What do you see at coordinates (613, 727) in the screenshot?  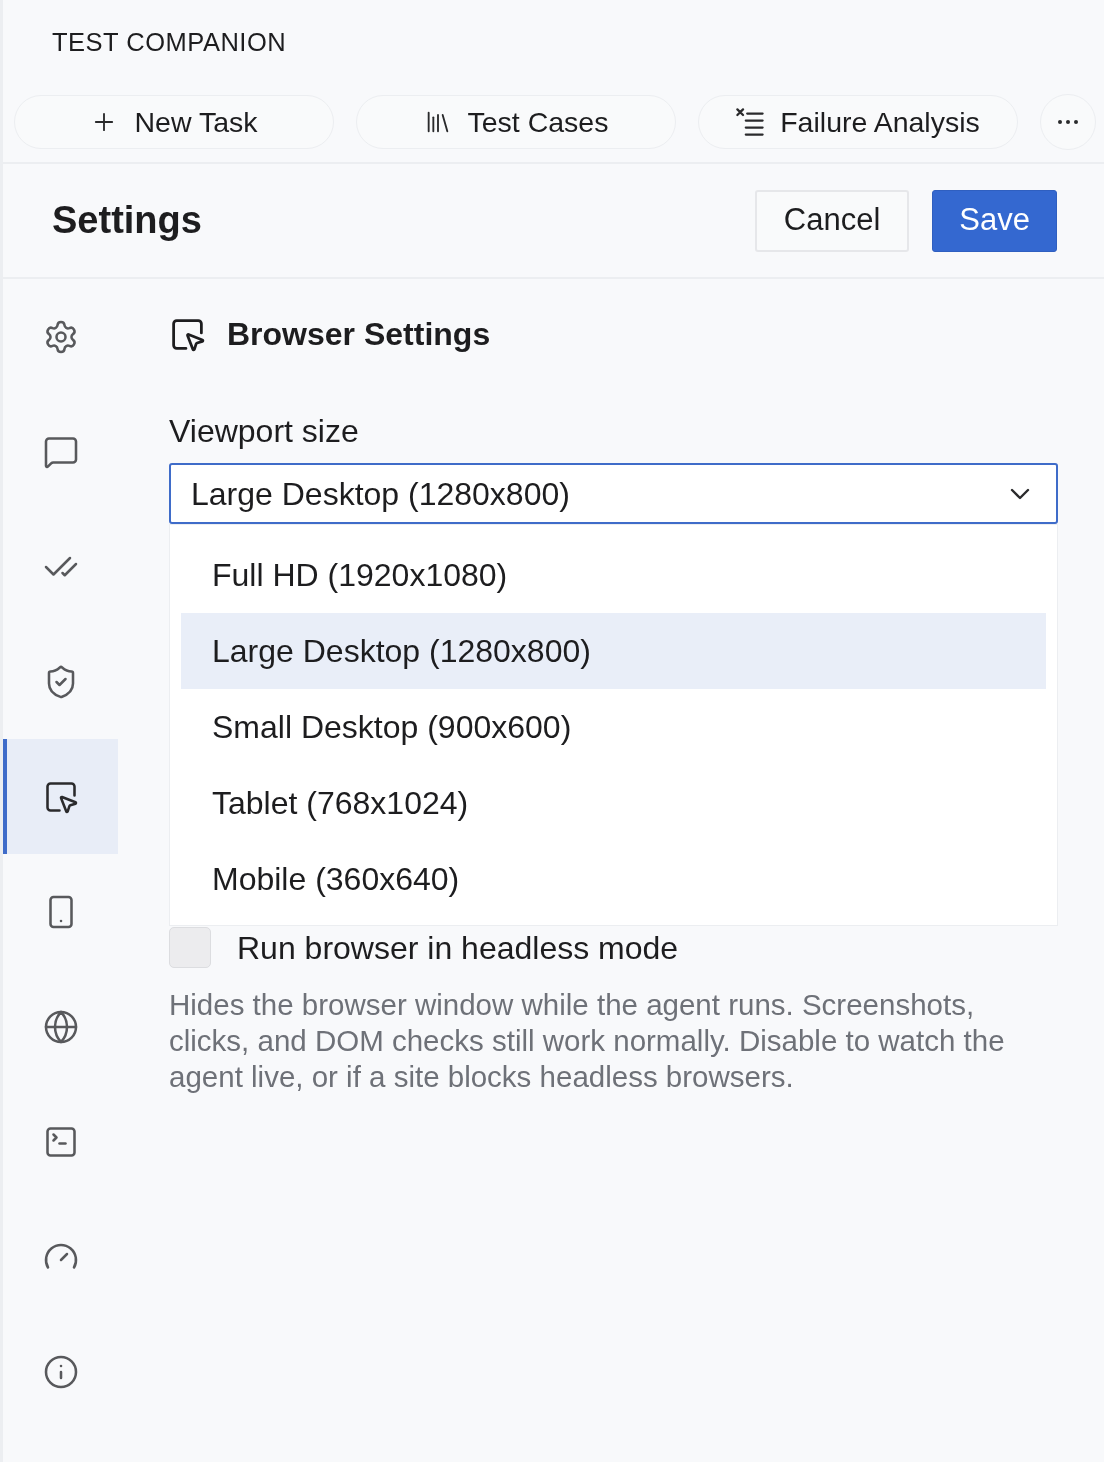 I see `dropdown-option: Small Desktop (900x600)` at bounding box center [613, 727].